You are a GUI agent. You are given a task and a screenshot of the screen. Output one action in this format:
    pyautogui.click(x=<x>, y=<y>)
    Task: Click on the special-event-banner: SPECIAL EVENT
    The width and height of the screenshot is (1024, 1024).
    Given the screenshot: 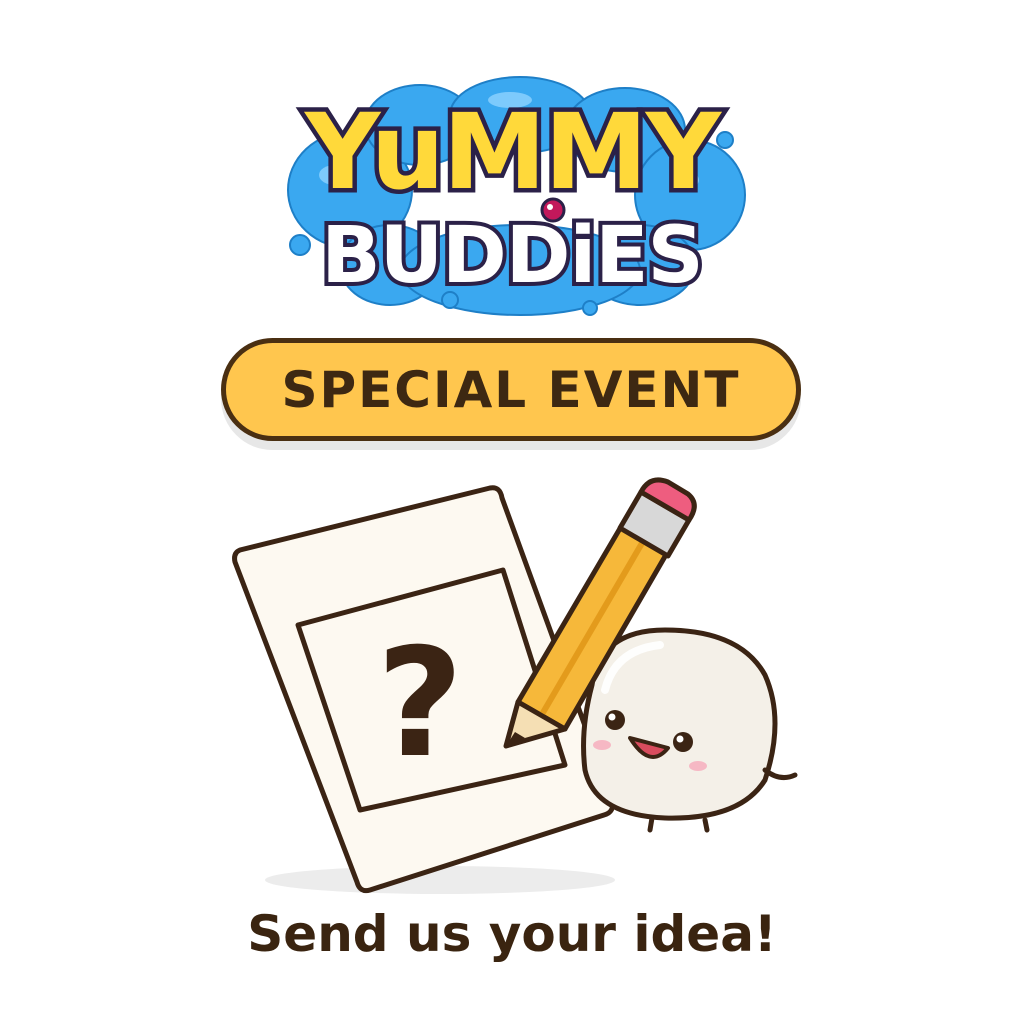 What is the action you would take?
    pyautogui.click(x=511, y=389)
    